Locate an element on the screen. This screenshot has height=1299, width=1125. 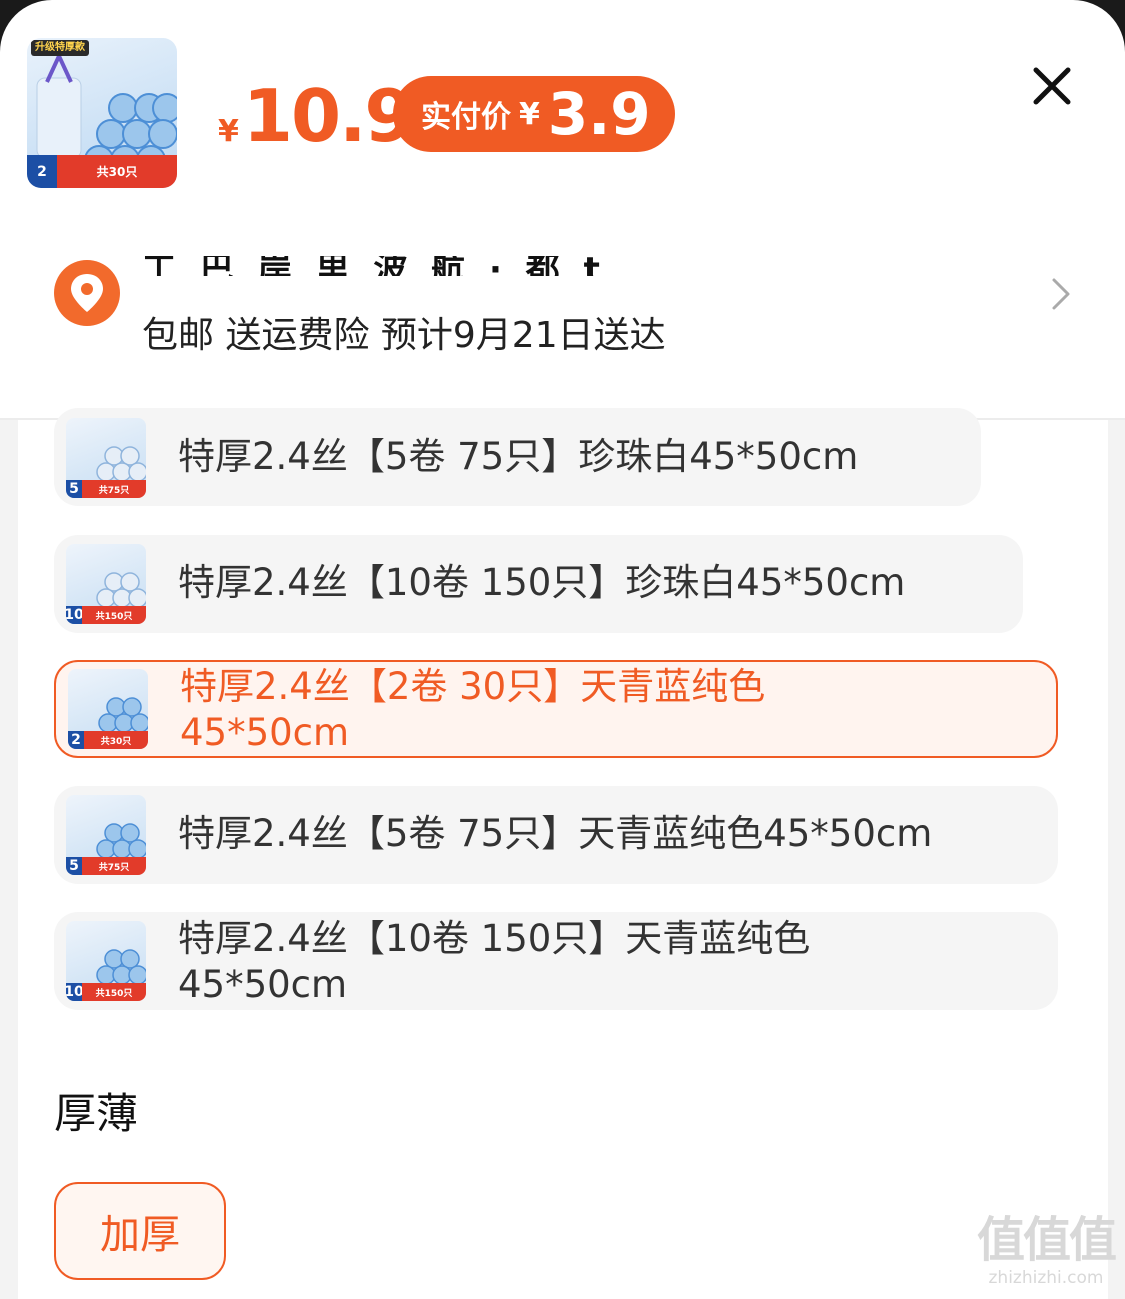
original-price: ¥ 10.9 is located at coordinates (316, 117).